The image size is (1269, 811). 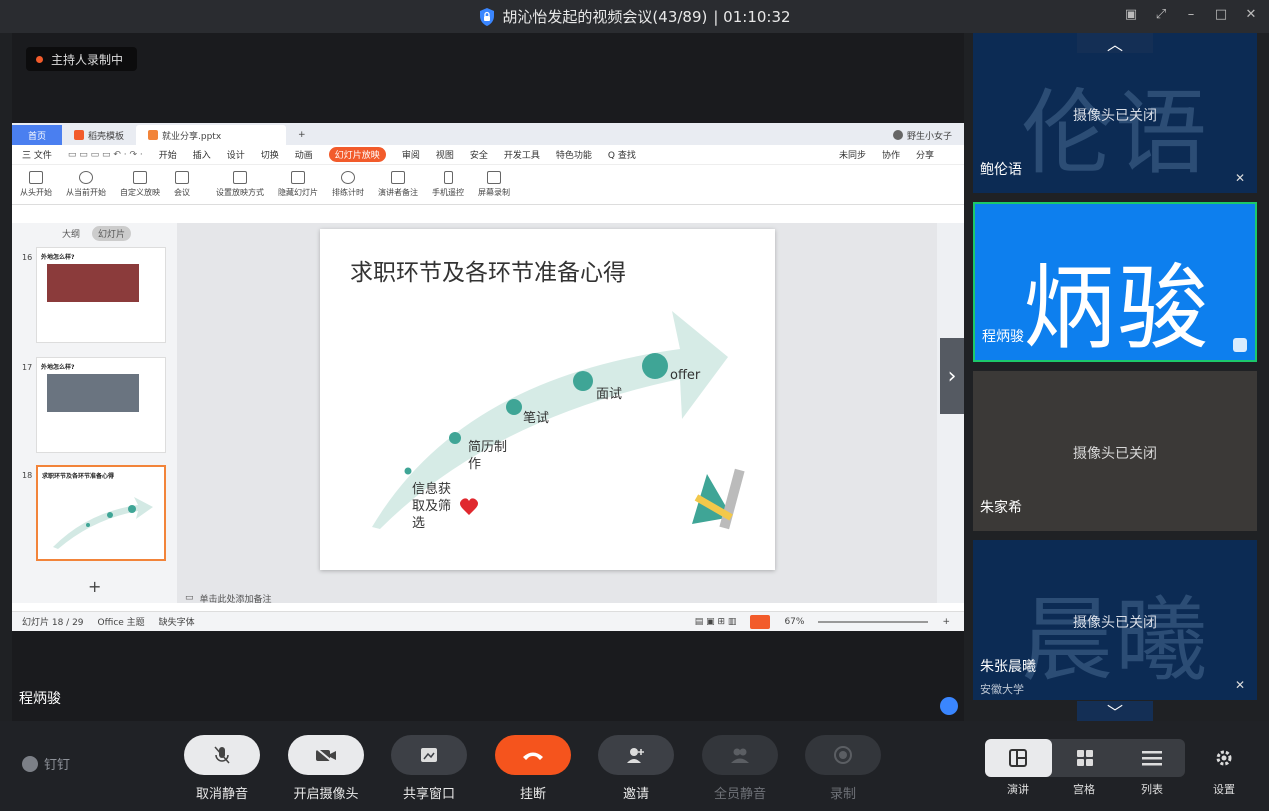 What do you see at coordinates (168, 154) in the screenshot?
I see `menu-home: 开始` at bounding box center [168, 154].